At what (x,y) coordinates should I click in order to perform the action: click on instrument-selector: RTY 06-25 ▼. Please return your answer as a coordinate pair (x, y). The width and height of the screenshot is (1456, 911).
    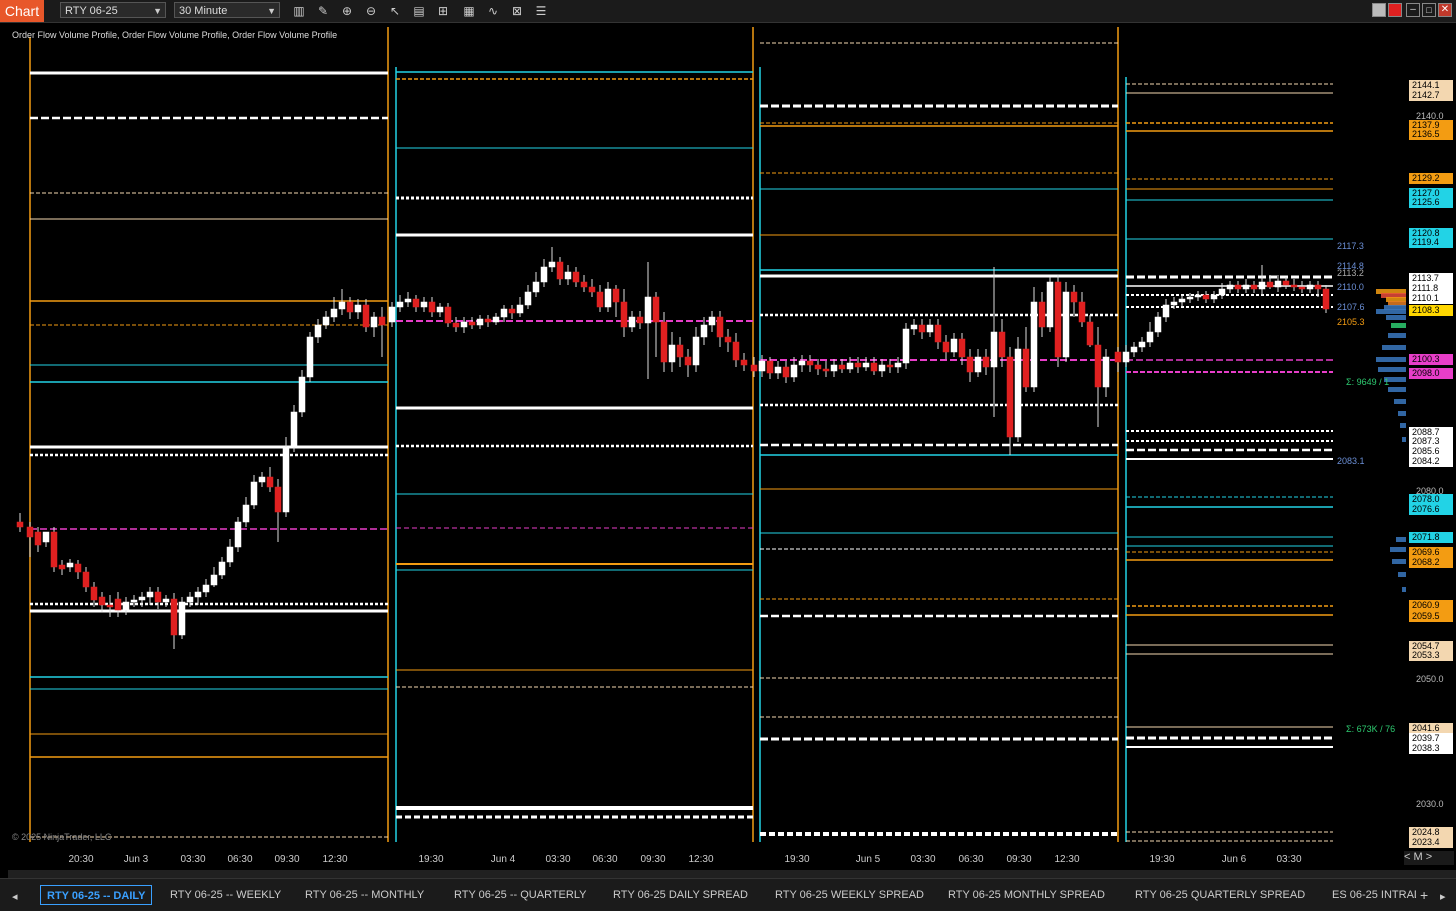
    Looking at the image, I should click on (113, 10).